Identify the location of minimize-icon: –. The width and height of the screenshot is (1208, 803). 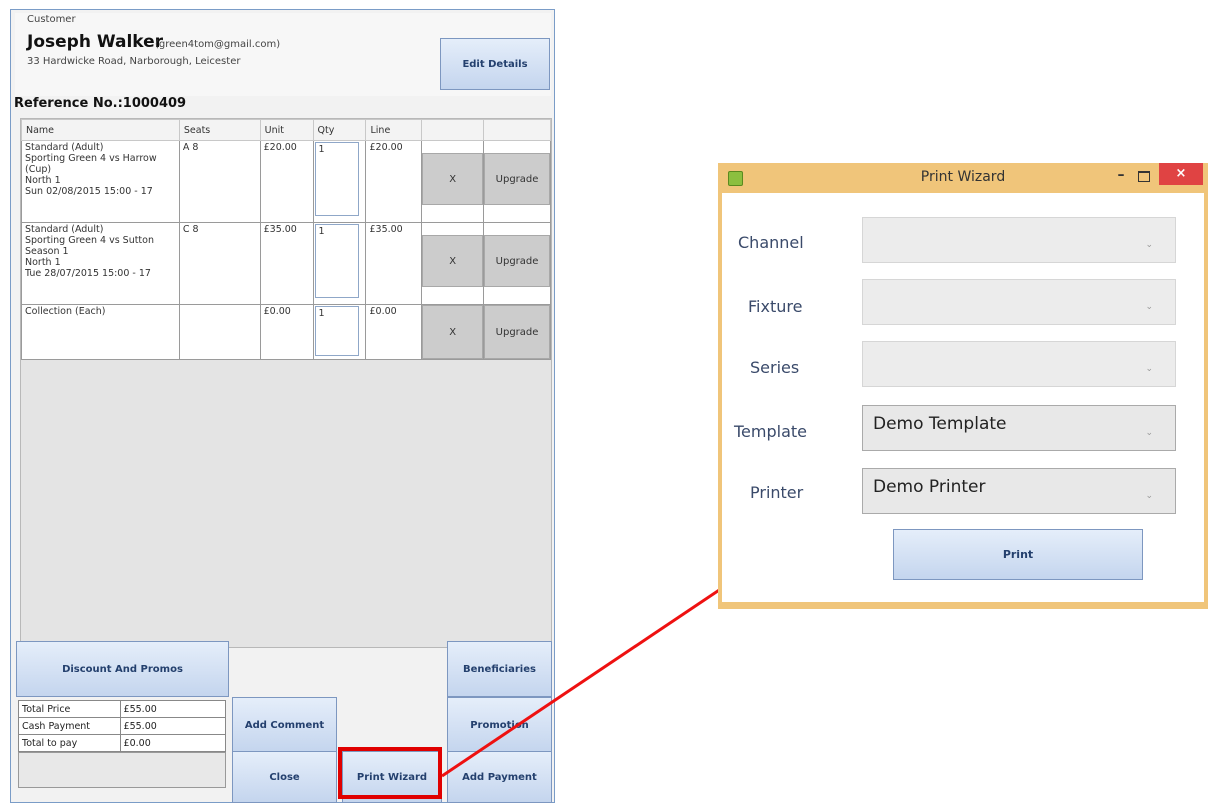
(1121, 176).